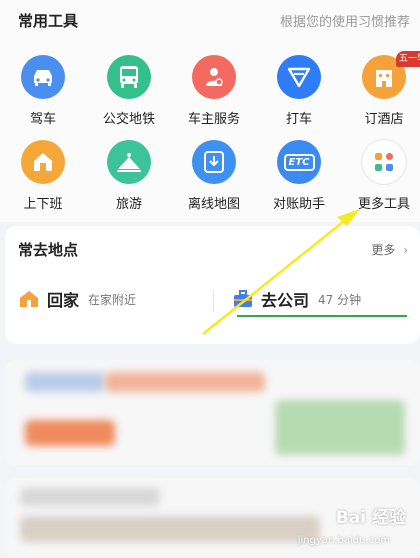  I want to click on tool-label: 上下班, so click(43, 204).